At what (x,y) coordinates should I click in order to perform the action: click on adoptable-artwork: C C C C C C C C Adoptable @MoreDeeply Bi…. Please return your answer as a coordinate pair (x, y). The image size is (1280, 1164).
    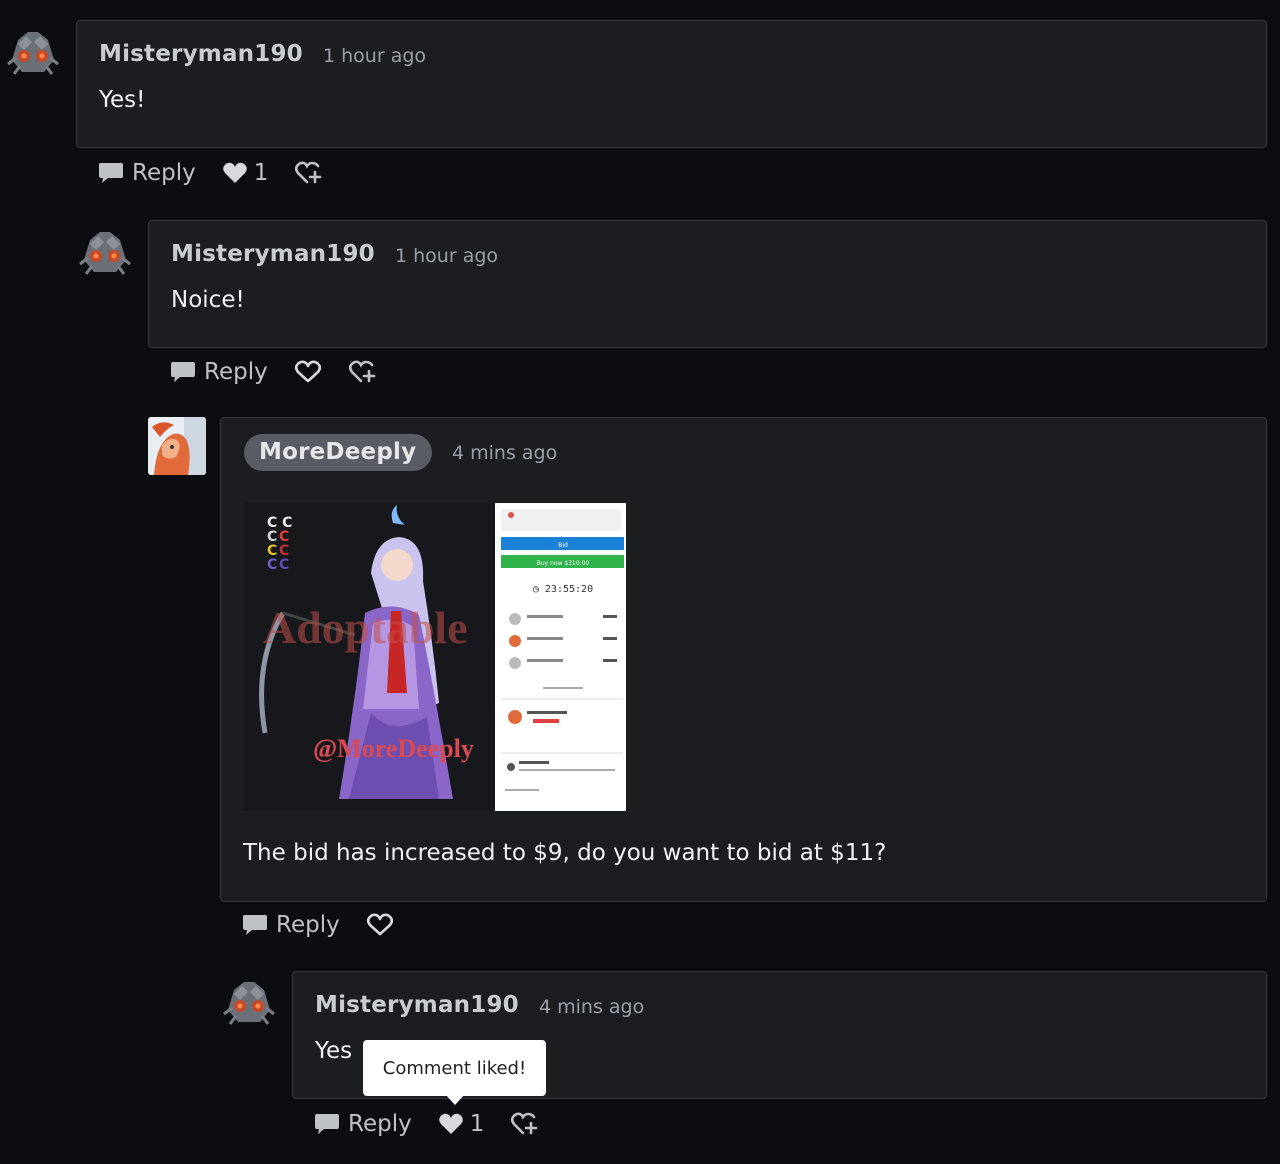
    Looking at the image, I should click on (434, 657).